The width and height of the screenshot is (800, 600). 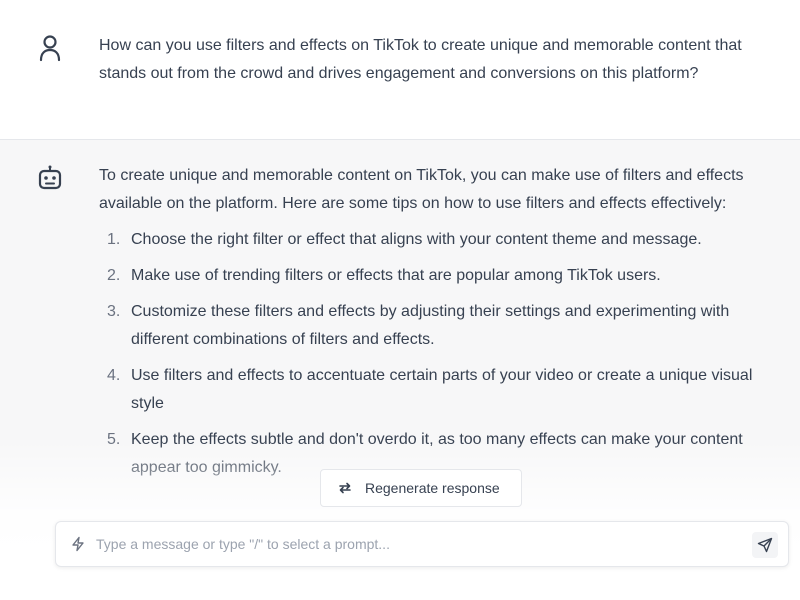 I want to click on regenerate-response-label: Regenerate response, so click(x=432, y=488).